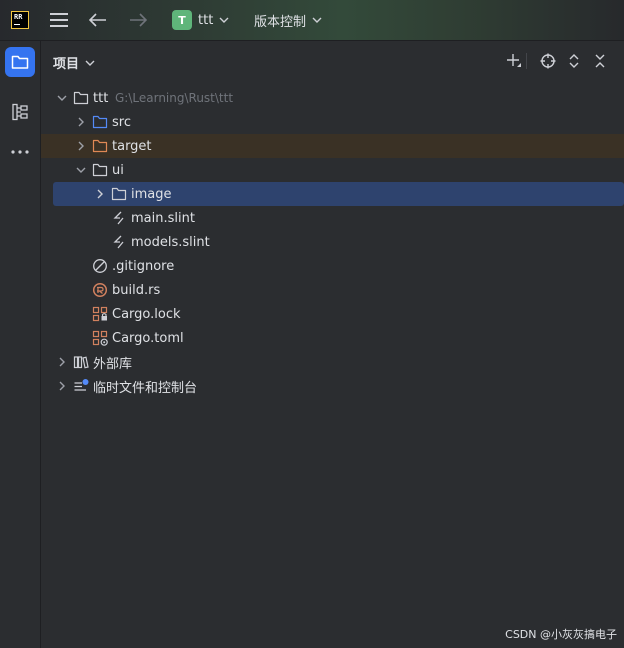  Describe the element at coordinates (182, 20) in the screenshot. I see `project-badge: T` at that location.